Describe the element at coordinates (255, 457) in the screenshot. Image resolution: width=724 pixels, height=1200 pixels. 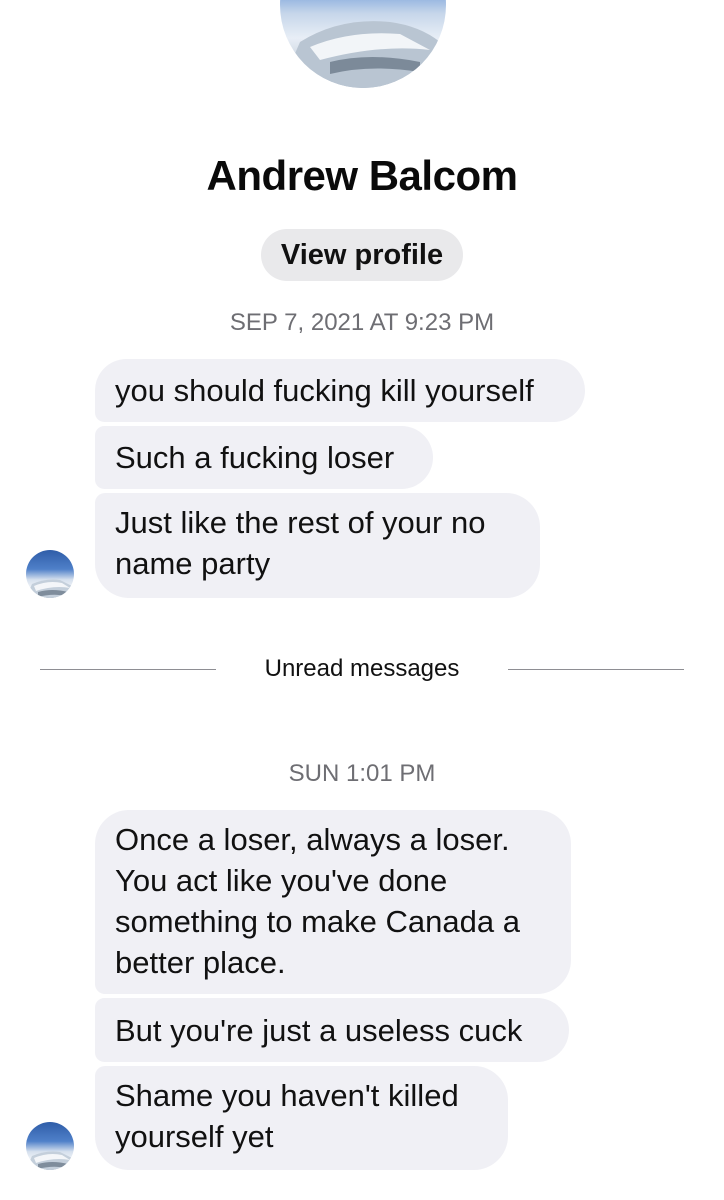
I see `message-text: Such a fucking loser` at that location.